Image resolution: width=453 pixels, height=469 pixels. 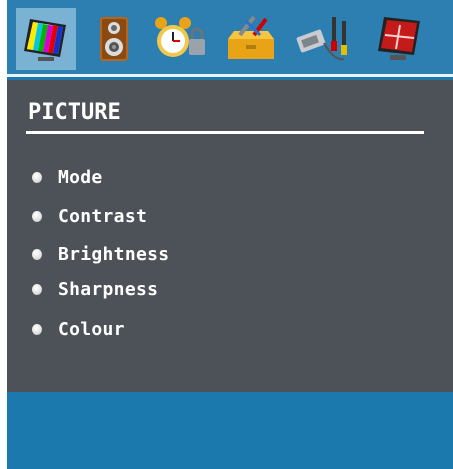 What do you see at coordinates (108, 289) in the screenshot?
I see `menu-item-label: Sharpness` at bounding box center [108, 289].